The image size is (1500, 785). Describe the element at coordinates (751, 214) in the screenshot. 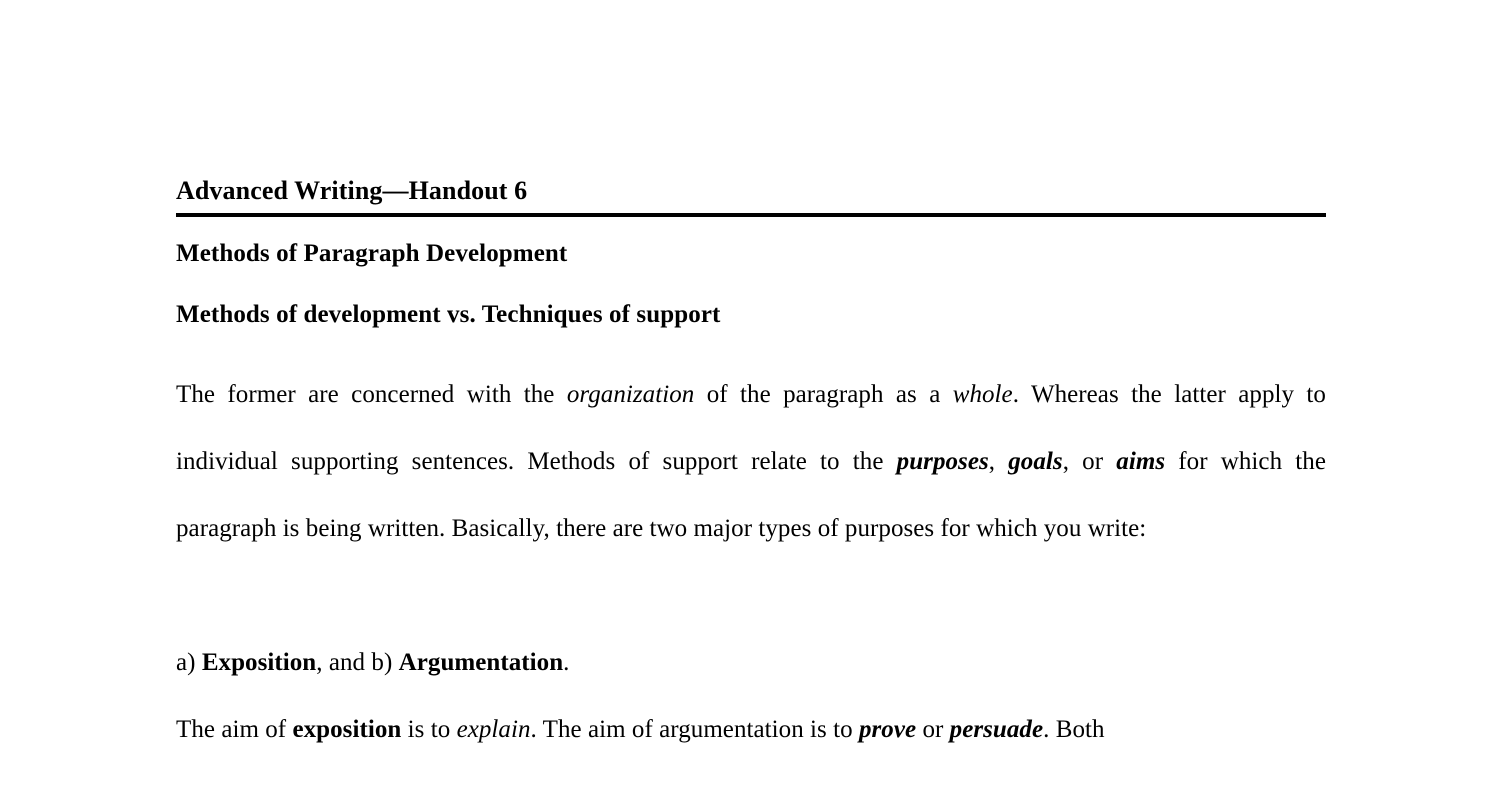

I see `title-horizontal-rule` at that location.